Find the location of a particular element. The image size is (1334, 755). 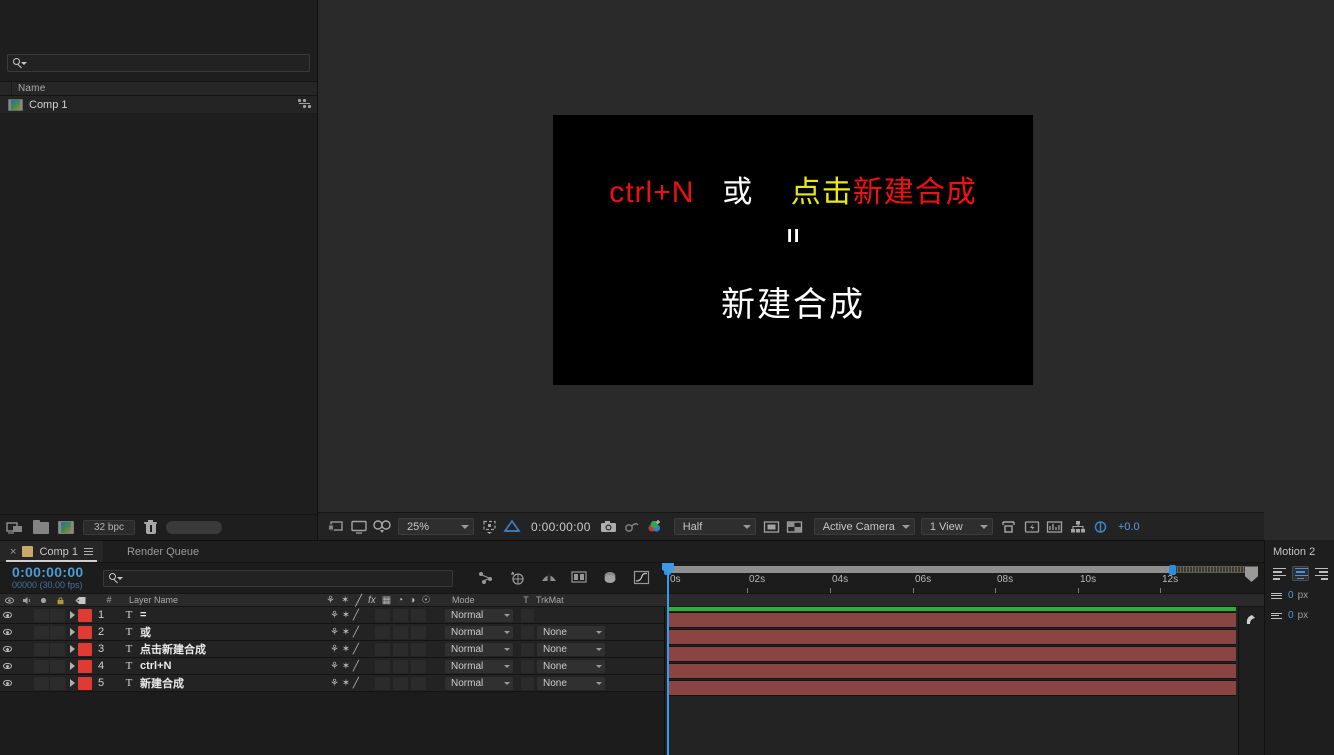

timeline-search-input is located at coordinates (278, 578).